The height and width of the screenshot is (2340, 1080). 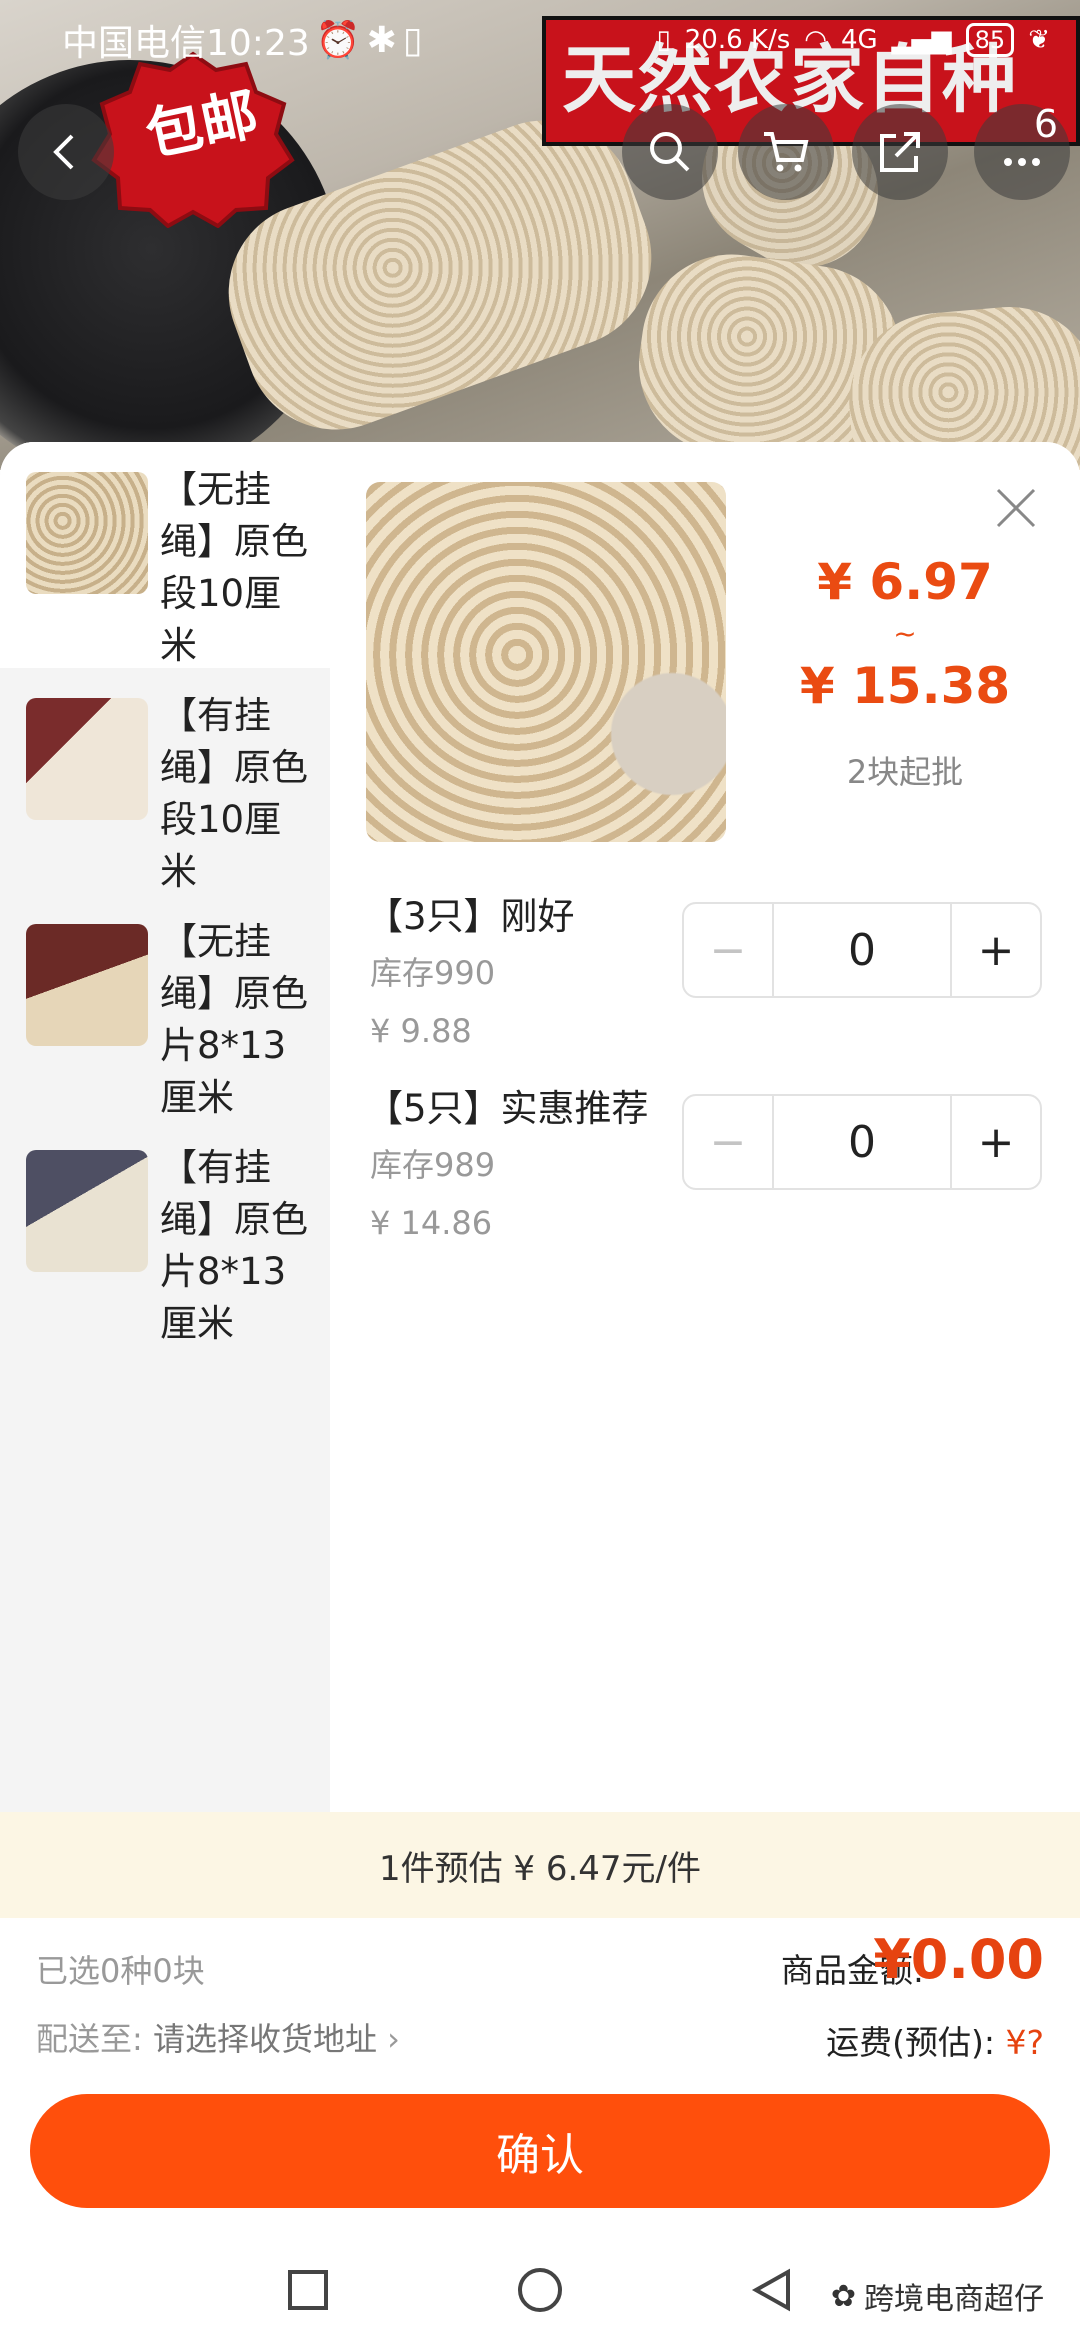 I want to click on shipping-address-link: 配送至: 请选择收货地址 ›, so click(x=218, y=2037).